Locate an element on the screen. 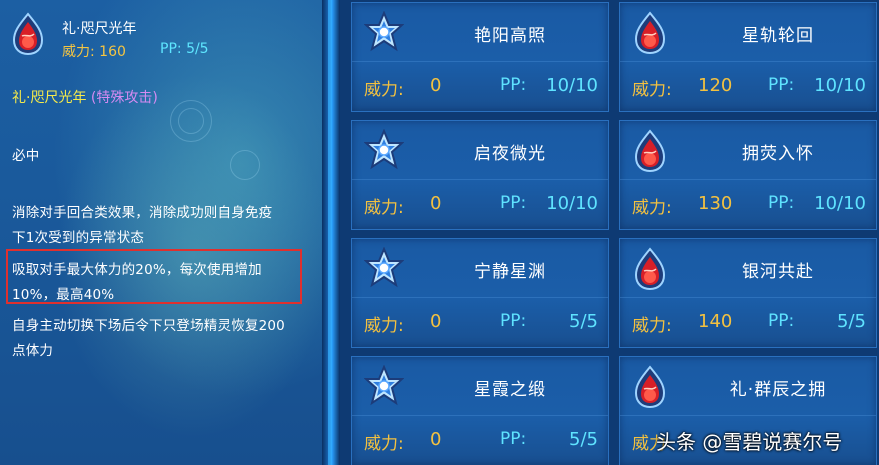 This screenshot has width=879, height=465. skill-name: 星霞之缎 is located at coordinates (510, 390).